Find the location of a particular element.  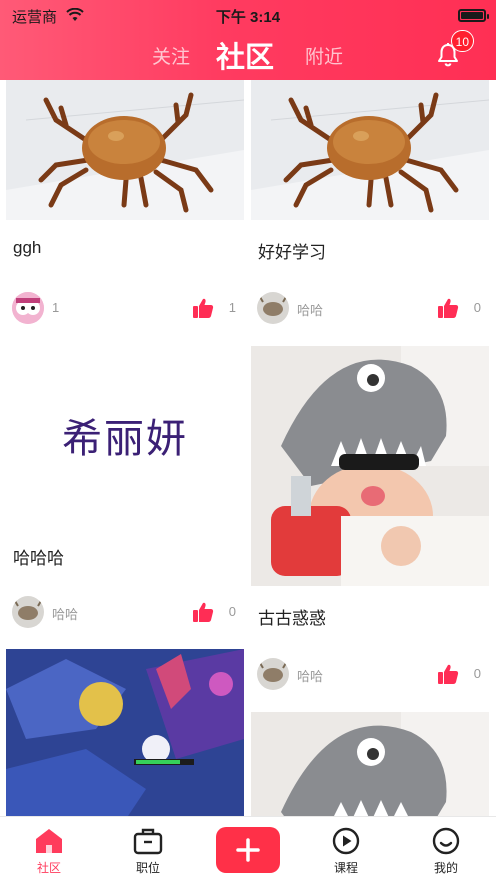

nav-label: 社区 is located at coordinates (48, 868).